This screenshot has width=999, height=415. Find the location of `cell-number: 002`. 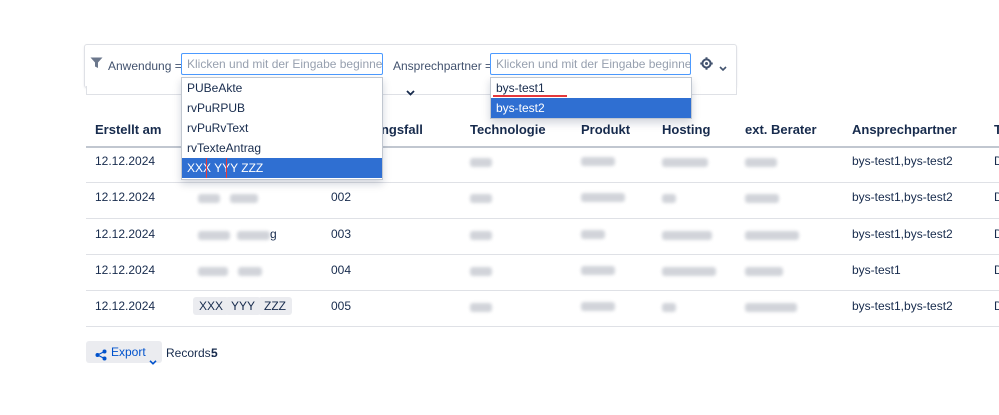

cell-number: 002 is located at coordinates (341, 197).